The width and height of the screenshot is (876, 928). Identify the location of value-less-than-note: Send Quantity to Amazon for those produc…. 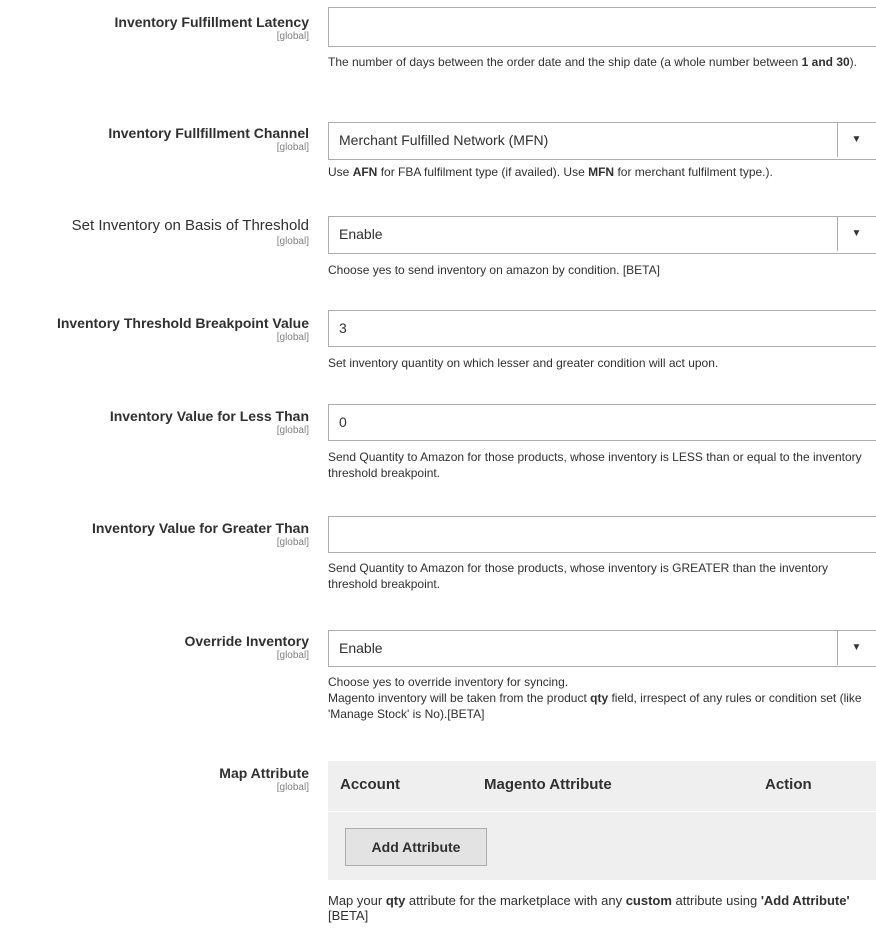
(595, 465).